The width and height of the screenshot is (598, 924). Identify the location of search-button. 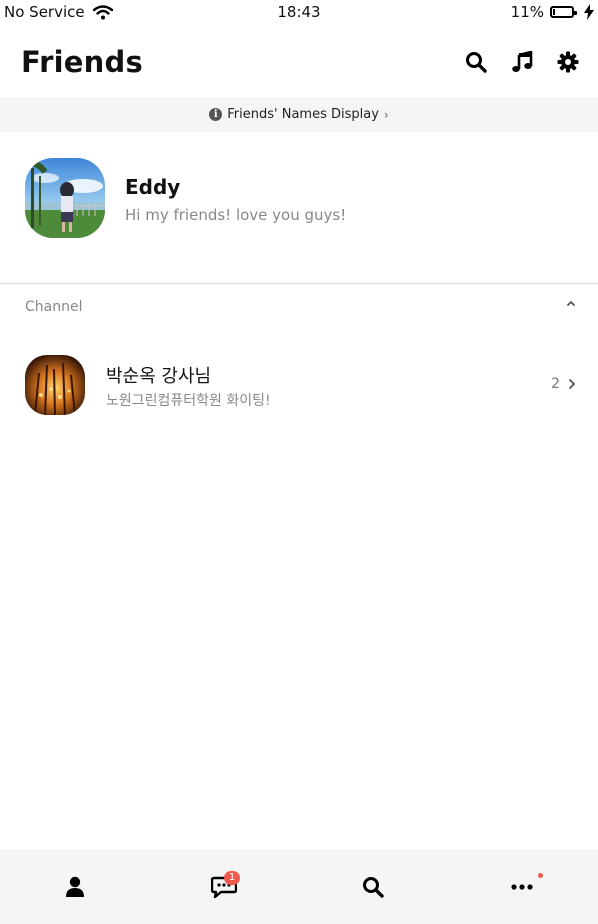
(476, 62).